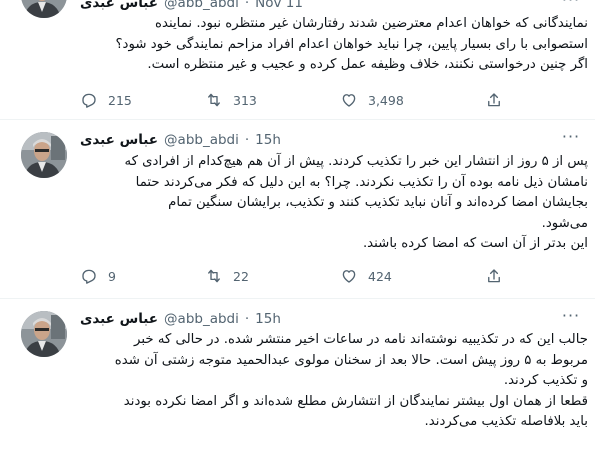 Image resolution: width=595 pixels, height=450 pixels. I want to click on tweet-time: Nov 11, so click(279, 5).